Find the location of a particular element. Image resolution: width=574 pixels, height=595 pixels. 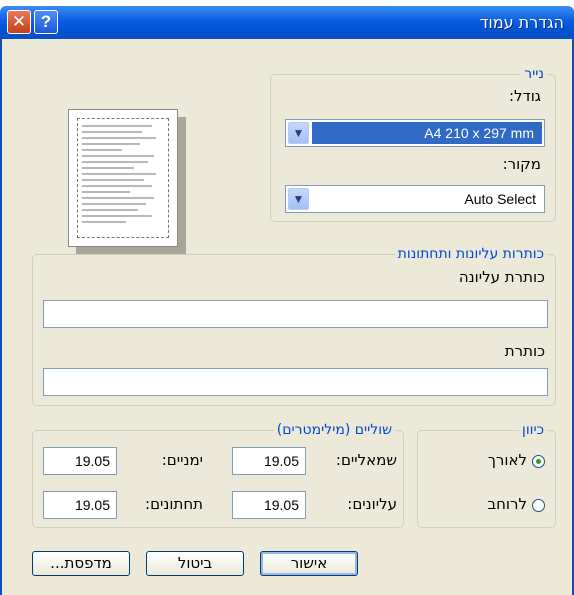

footer-label: כותרת is located at coordinates (524, 351).